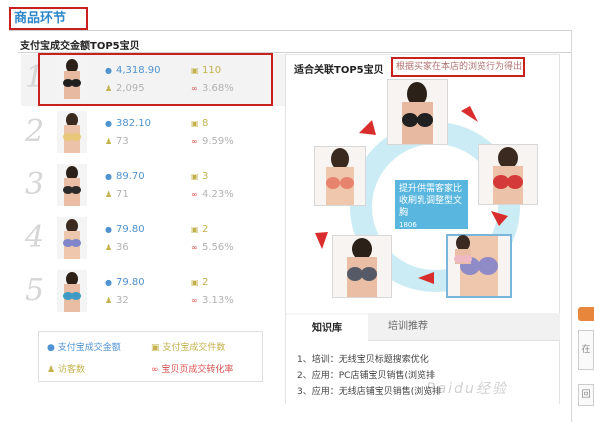  Describe the element at coordinates (408, 225) in the screenshot. I see `center-product-sub: 1806` at that location.